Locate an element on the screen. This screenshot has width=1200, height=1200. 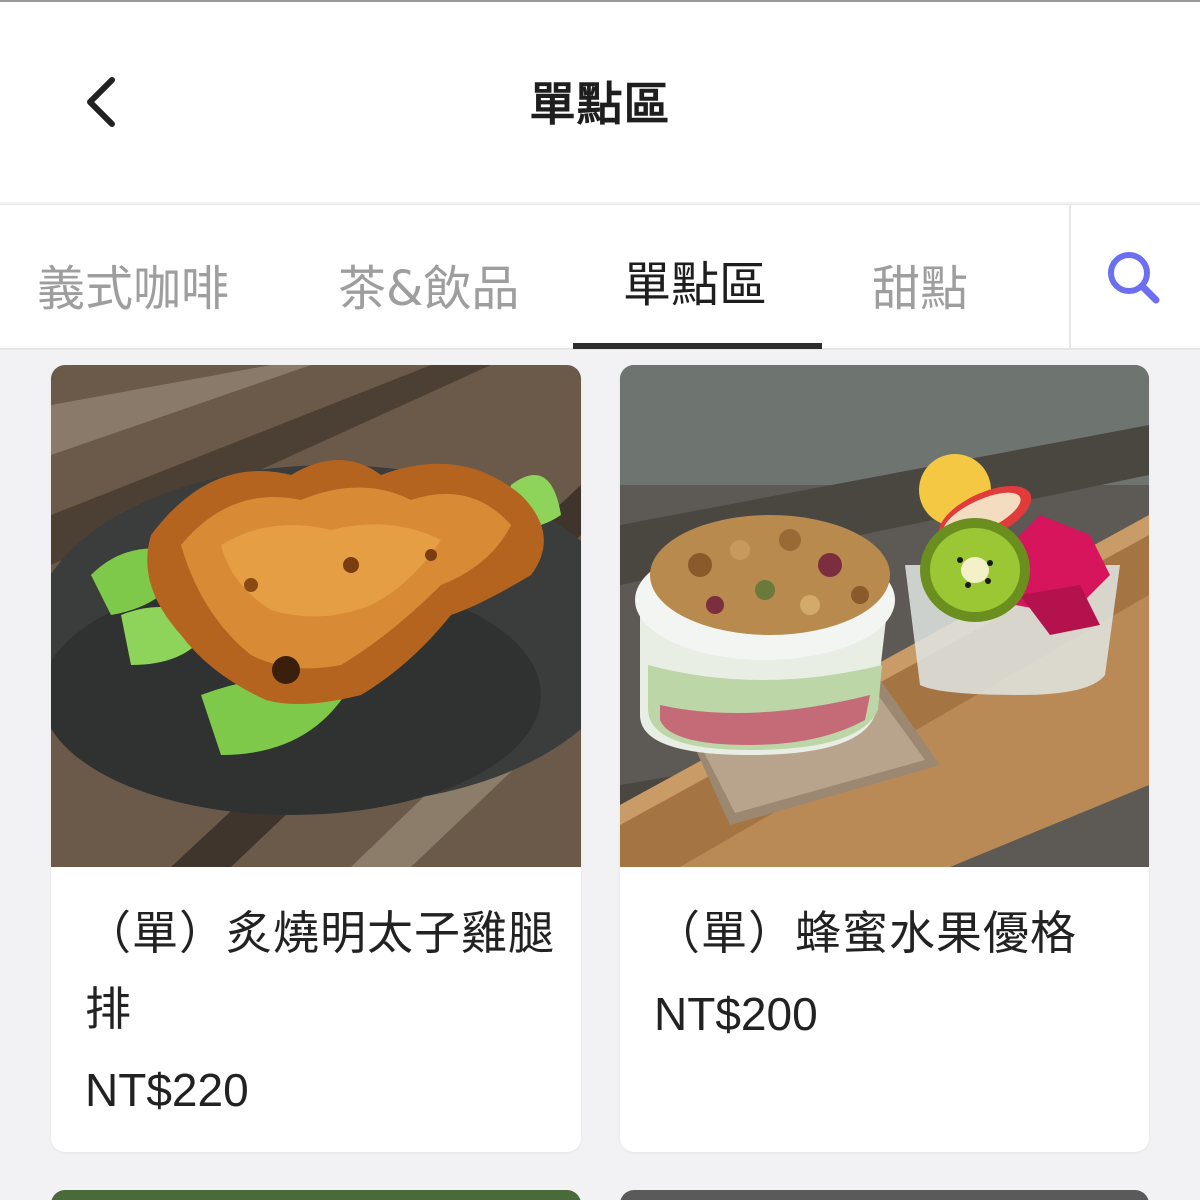
product-name: （單）炙燒明太子雞腿排 is located at coordinates (320, 971).